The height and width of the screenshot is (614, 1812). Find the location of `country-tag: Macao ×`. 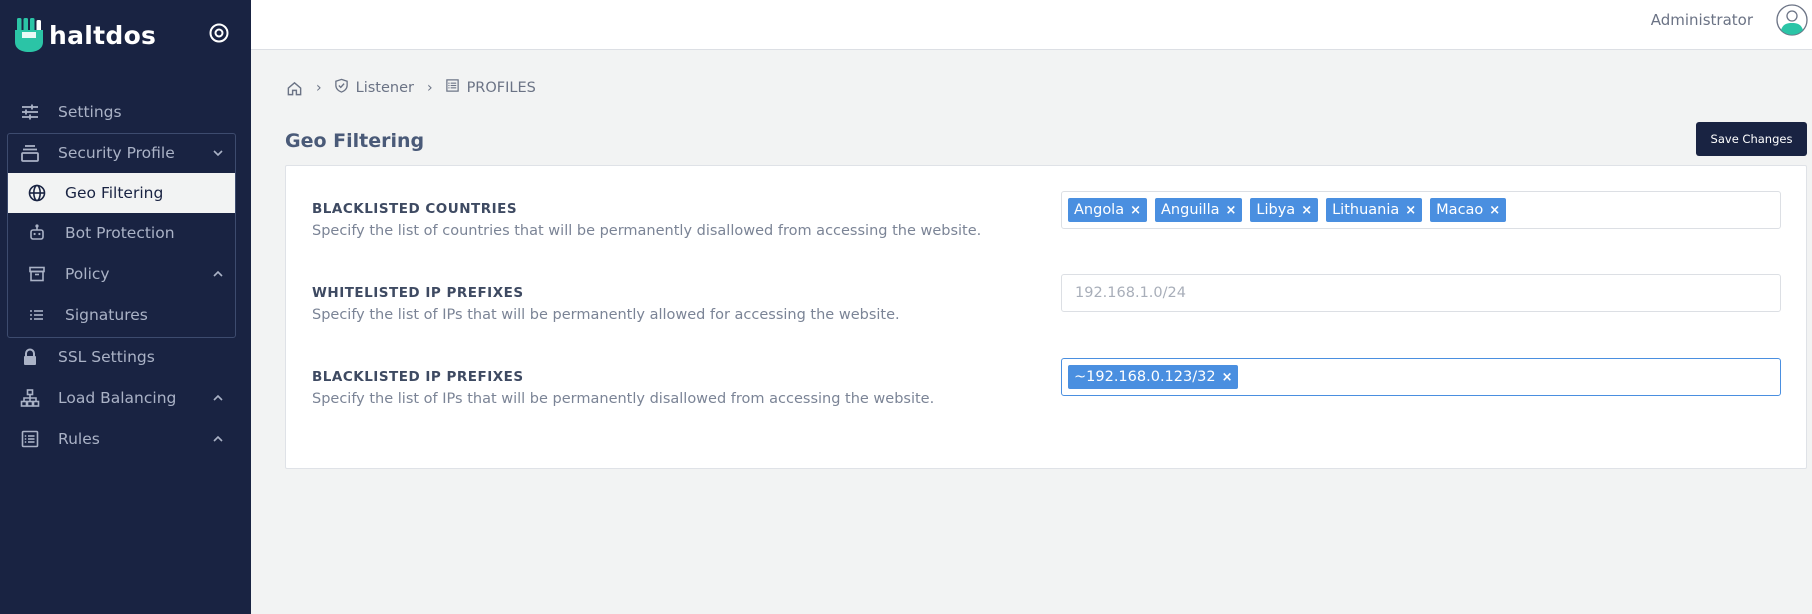

country-tag: Macao × is located at coordinates (1468, 210).